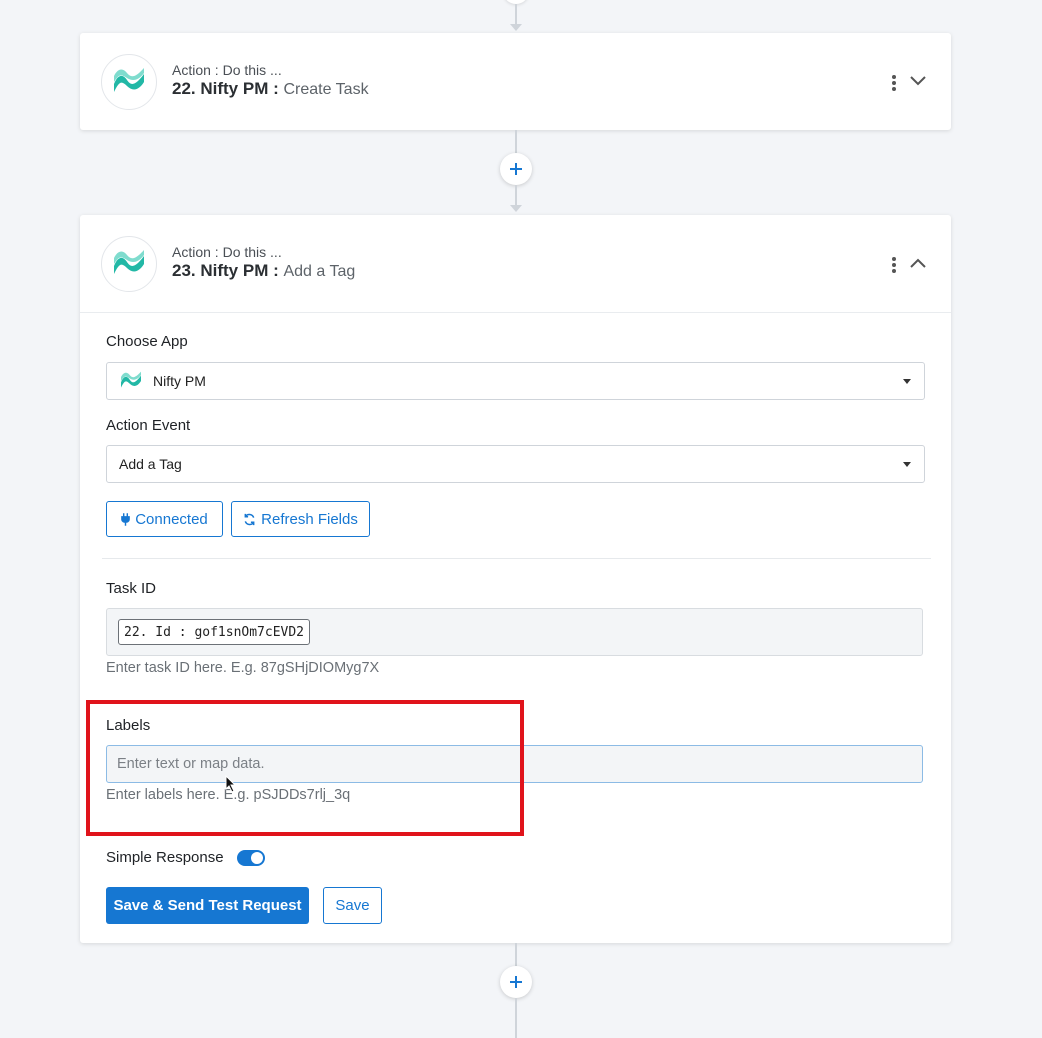  Describe the element at coordinates (165, 857) in the screenshot. I see `simple-response-label: Simple Response` at that location.